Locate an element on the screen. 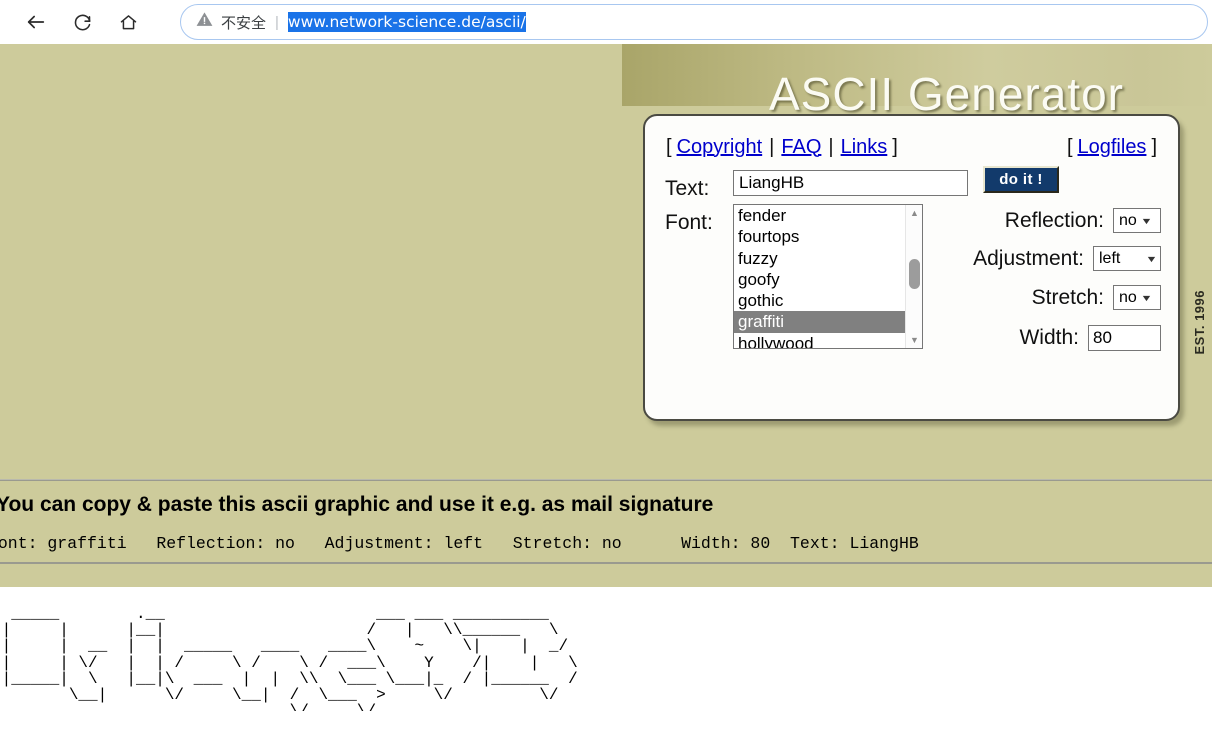 This screenshot has height=756, width=1212. font-option-fuzzy: fuzzy is located at coordinates (819, 258).